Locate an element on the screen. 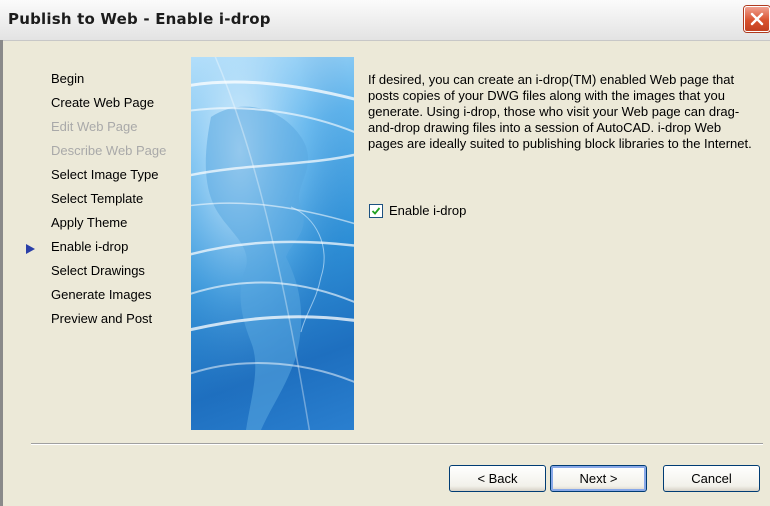  step-label: Select Drawings is located at coordinates (98, 270).